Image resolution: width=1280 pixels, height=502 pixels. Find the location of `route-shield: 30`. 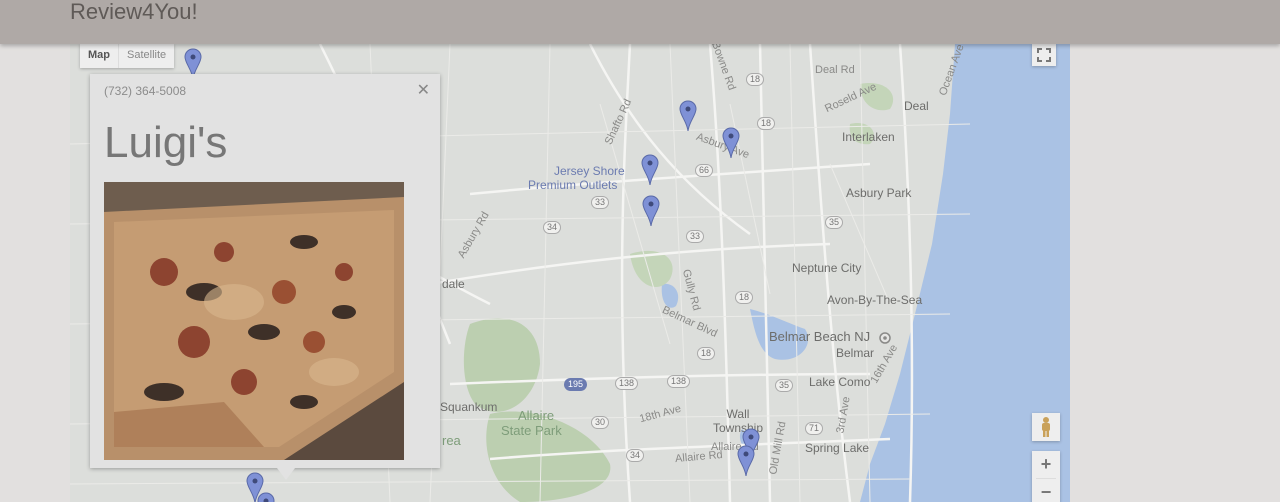

route-shield: 30 is located at coordinates (600, 422).